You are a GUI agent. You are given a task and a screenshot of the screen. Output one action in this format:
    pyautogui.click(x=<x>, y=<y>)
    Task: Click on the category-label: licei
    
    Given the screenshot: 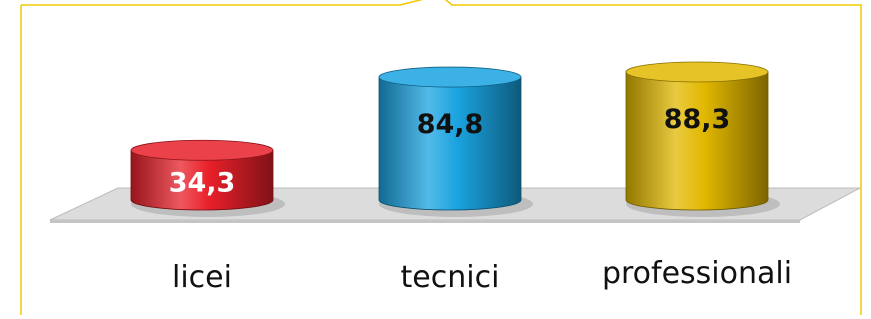 What is the action you would take?
    pyautogui.click(x=202, y=277)
    